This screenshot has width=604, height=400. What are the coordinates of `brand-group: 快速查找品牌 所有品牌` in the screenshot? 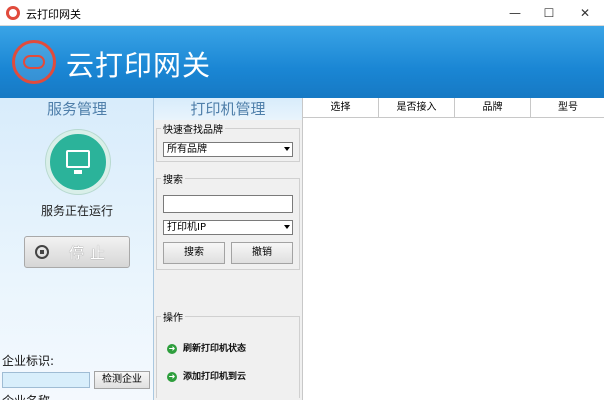 It's located at (228, 141).